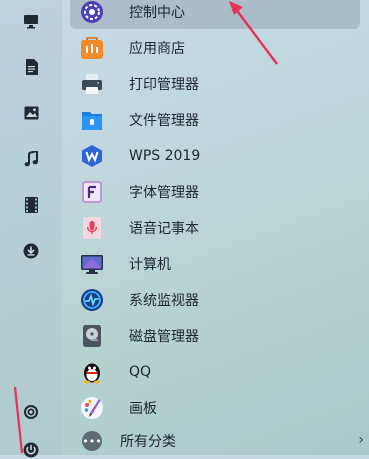 This screenshot has width=369, height=459. I want to click on disk-manager-icon, so click(92, 336).